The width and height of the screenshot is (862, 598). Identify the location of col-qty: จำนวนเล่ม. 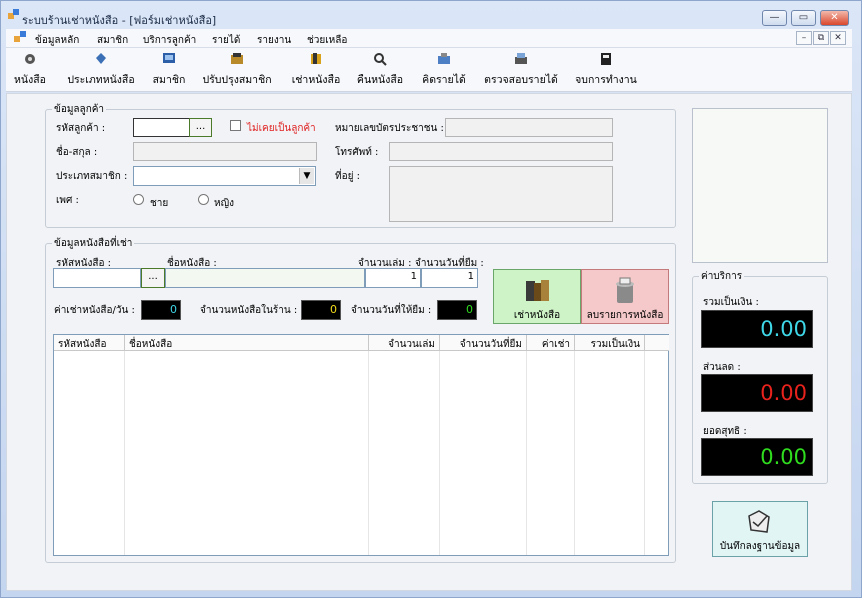
(404, 343).